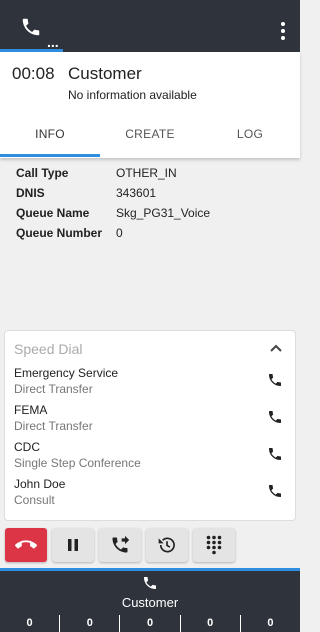  What do you see at coordinates (250, 136) in the screenshot?
I see `tab-log: LOG` at bounding box center [250, 136].